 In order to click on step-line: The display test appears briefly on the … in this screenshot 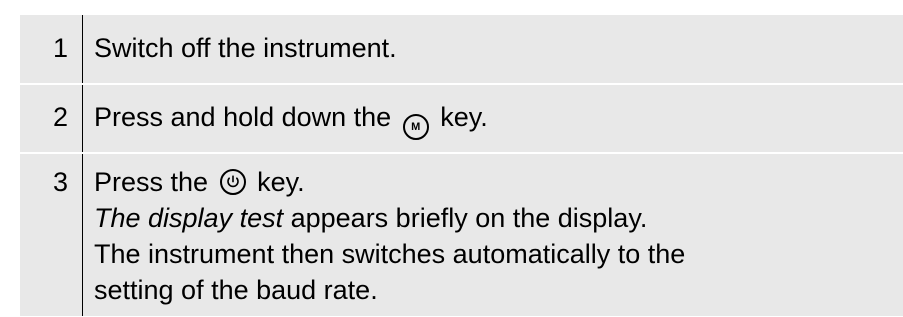, I will do `click(389, 218)`.